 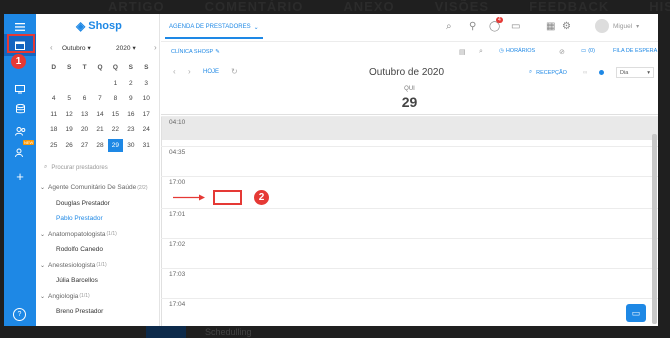 I want to click on day-cell: 18, so click(x=53, y=129).